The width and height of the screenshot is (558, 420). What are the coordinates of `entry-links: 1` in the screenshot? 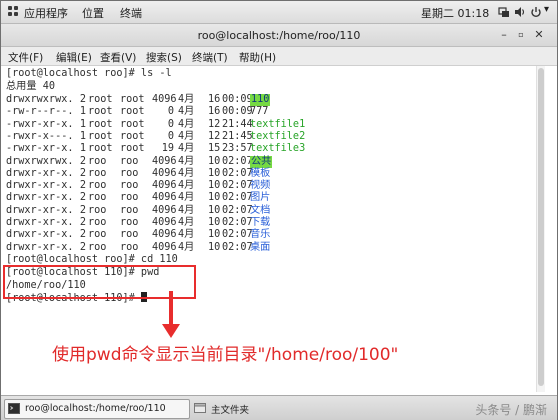 It's located at (82, 149).